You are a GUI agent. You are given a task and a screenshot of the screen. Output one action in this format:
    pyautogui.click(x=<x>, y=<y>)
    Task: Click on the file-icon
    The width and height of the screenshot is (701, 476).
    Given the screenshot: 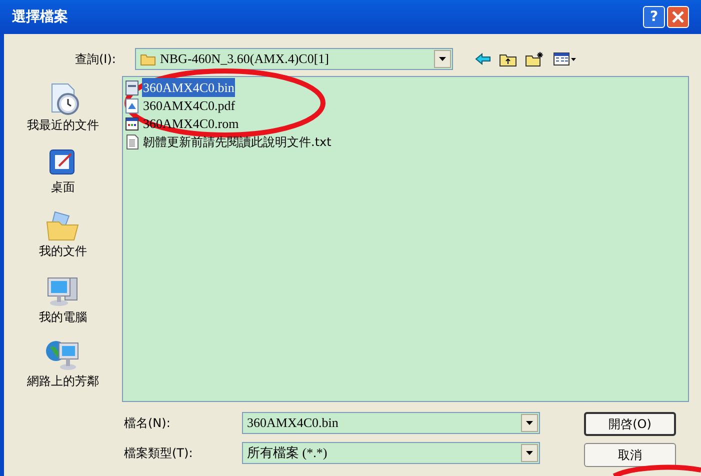 What is the action you would take?
    pyautogui.click(x=132, y=88)
    